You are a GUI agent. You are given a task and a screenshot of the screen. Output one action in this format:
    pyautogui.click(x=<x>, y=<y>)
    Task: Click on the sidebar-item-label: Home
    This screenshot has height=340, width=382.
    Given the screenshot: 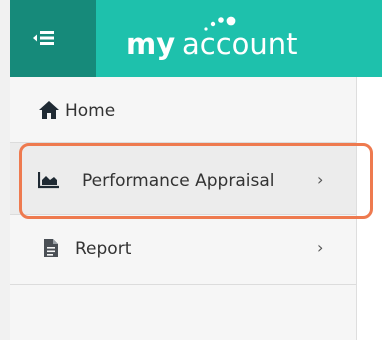 What is the action you would take?
    pyautogui.click(x=90, y=111)
    